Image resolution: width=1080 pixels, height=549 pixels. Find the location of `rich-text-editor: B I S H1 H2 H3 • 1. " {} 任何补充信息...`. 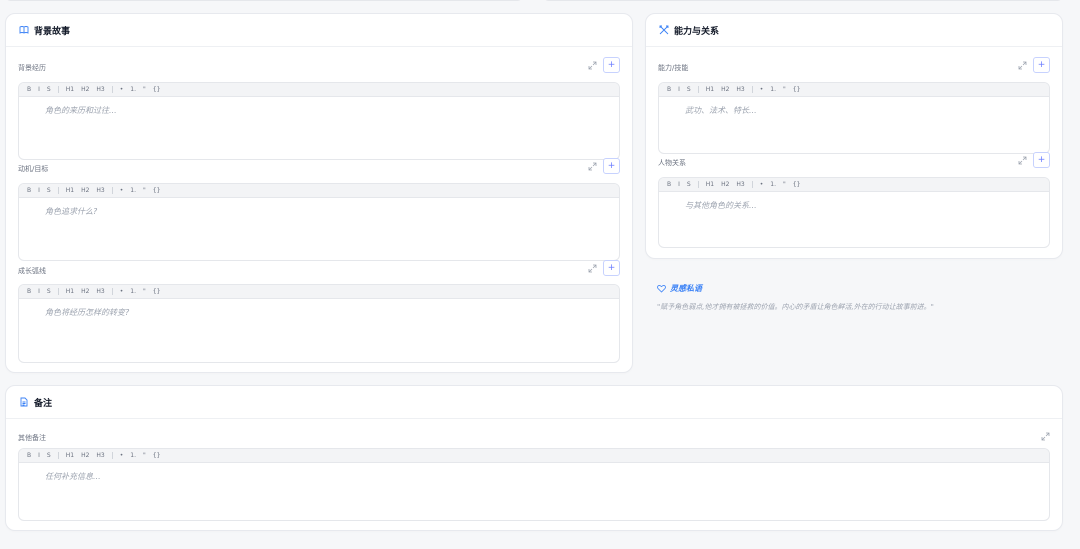

rich-text-editor: B I S H1 H2 H3 • 1. " {} 任何补充信息... is located at coordinates (534, 484).